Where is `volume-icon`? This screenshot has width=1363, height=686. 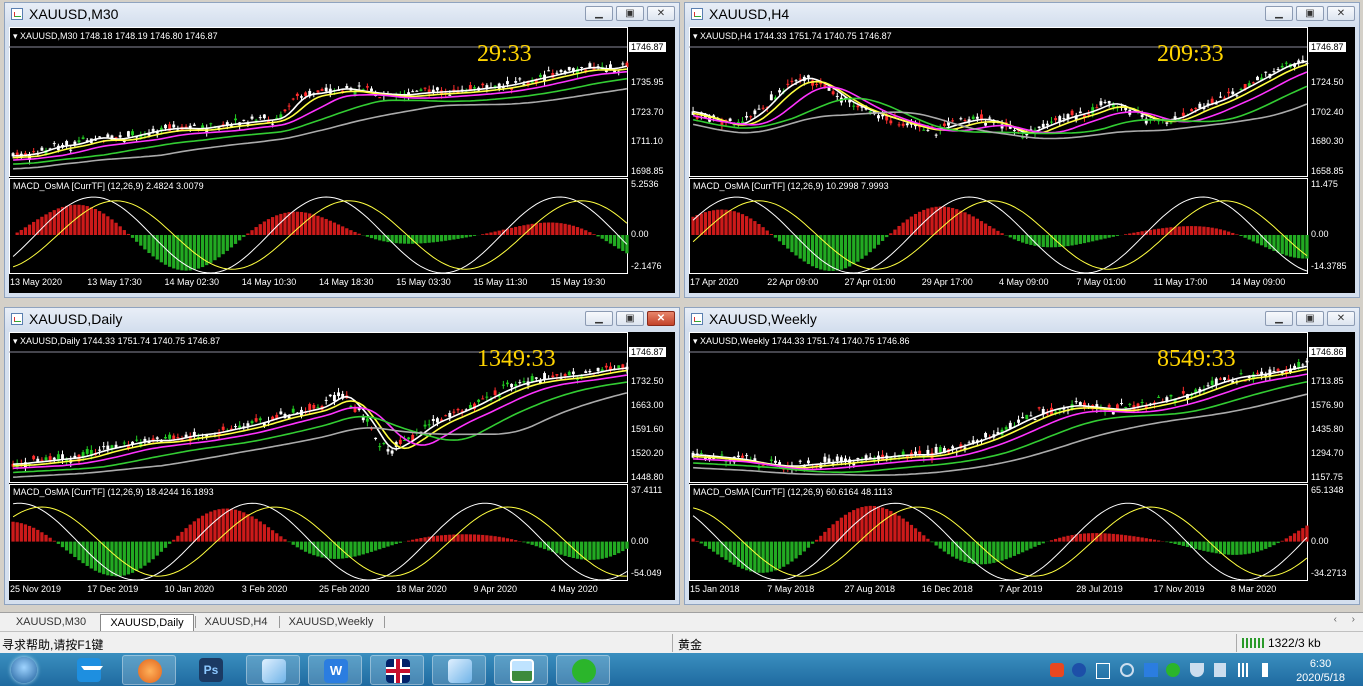
volume-icon is located at coordinates (1269, 670).